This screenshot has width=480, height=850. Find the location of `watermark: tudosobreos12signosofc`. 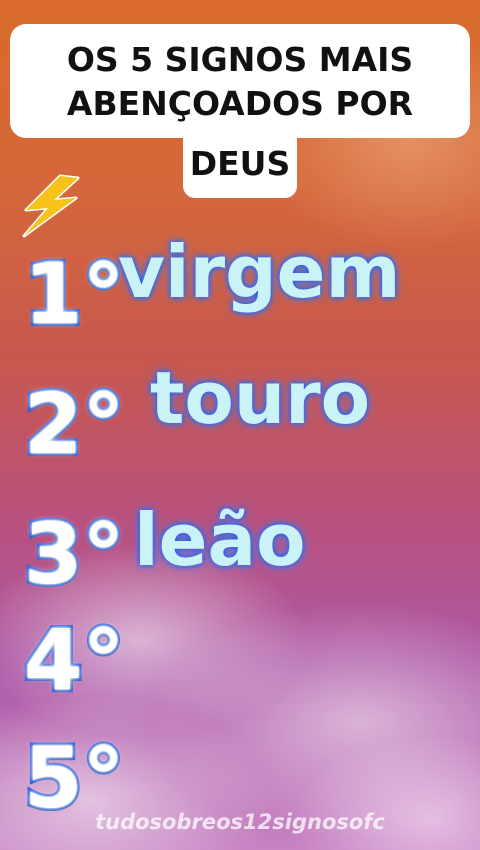

watermark: tudosobreos12signosofc is located at coordinates (240, 822).